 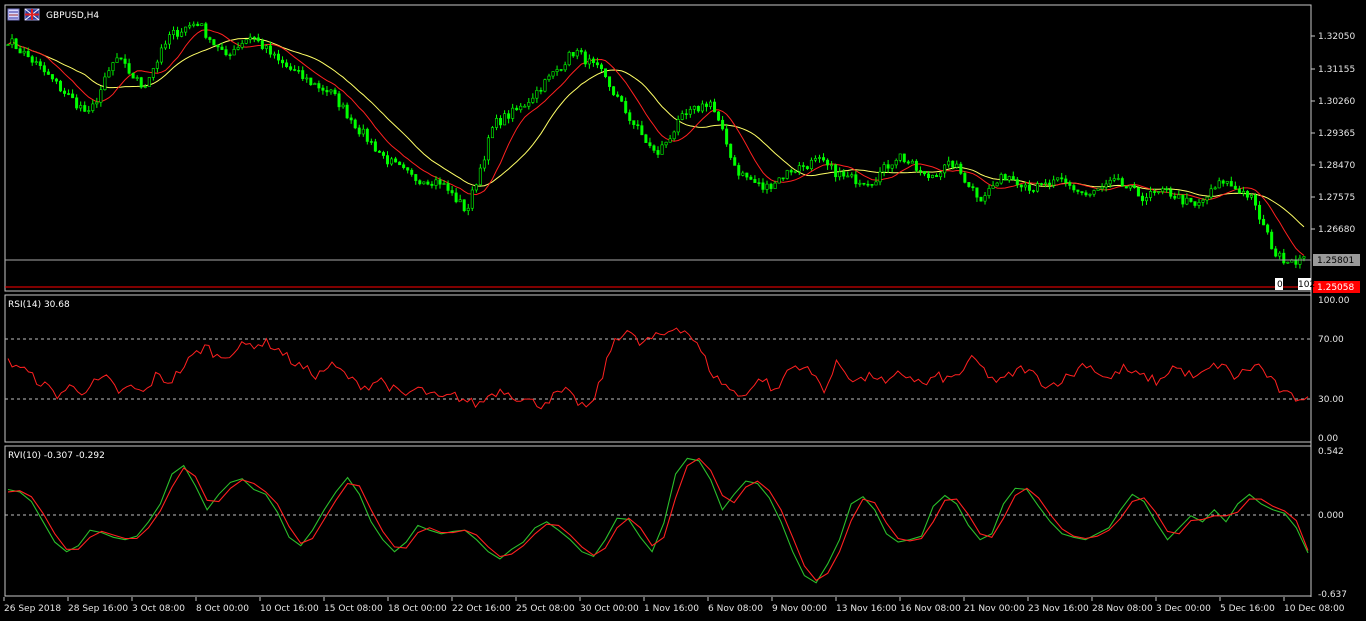 I want to click on time-tick-label: 3 Oct 08:00, so click(x=158, y=609).